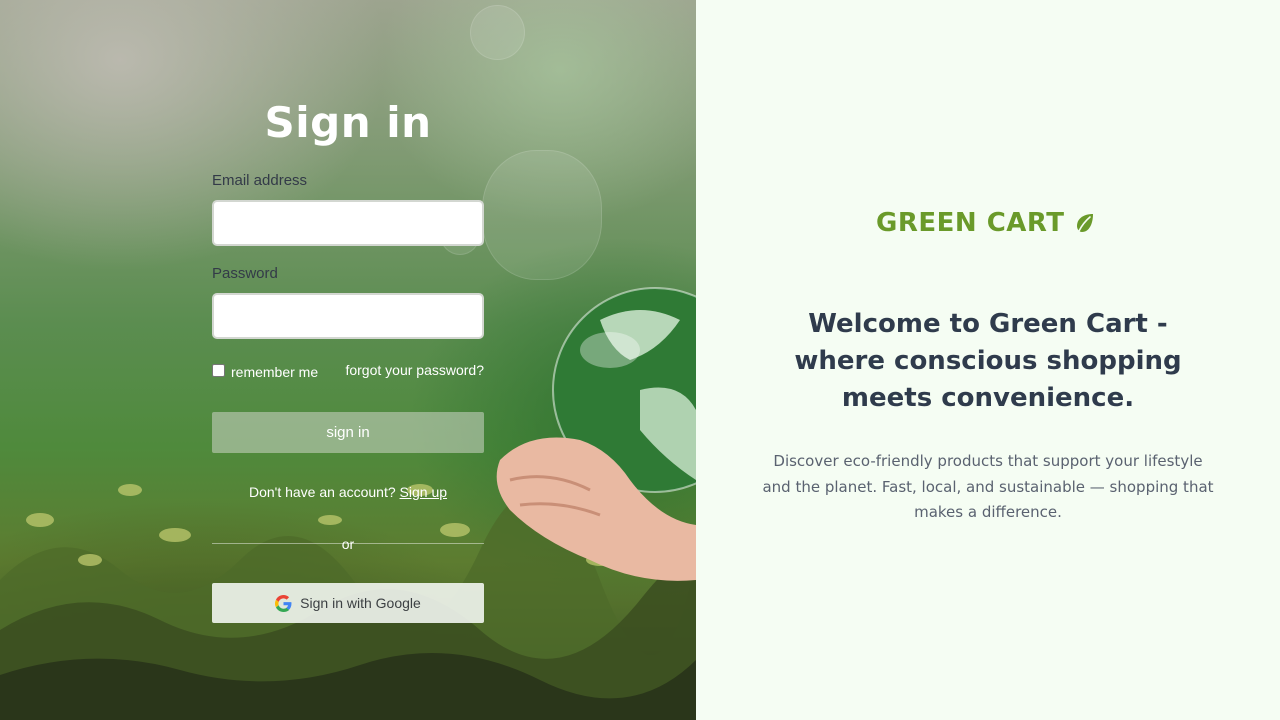 The width and height of the screenshot is (1280, 720). What do you see at coordinates (970, 223) in the screenshot?
I see `brand-name: GREEN CART` at bounding box center [970, 223].